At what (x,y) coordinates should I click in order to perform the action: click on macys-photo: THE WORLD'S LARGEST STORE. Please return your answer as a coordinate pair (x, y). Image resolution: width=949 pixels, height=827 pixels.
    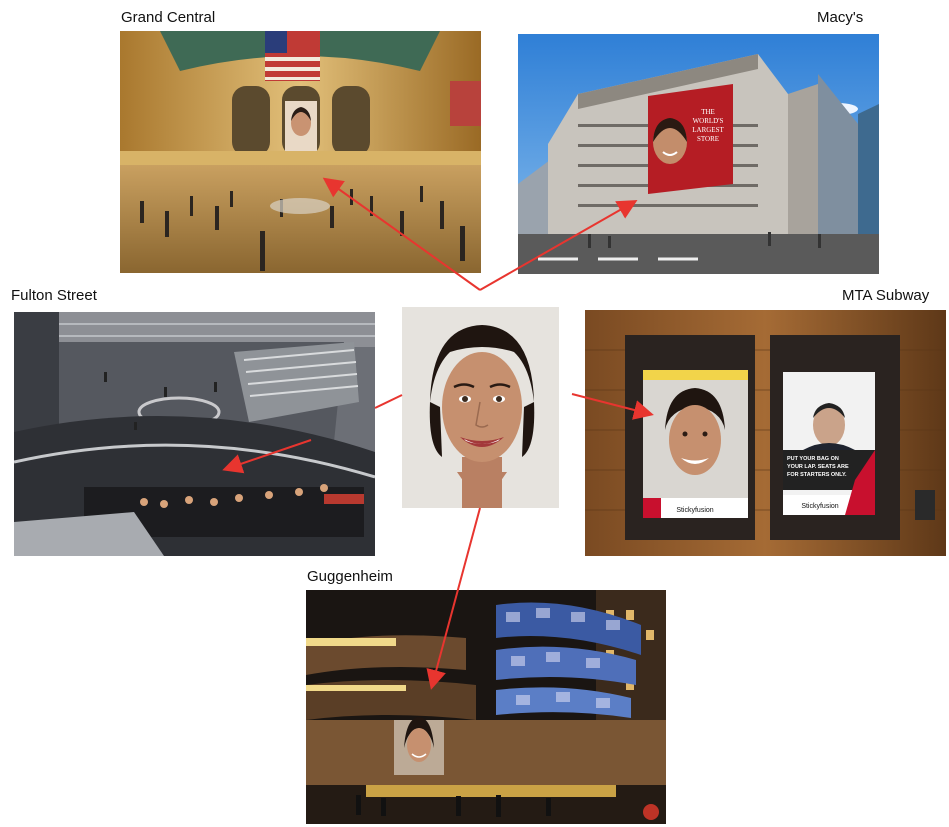
    Looking at the image, I should click on (698, 154).